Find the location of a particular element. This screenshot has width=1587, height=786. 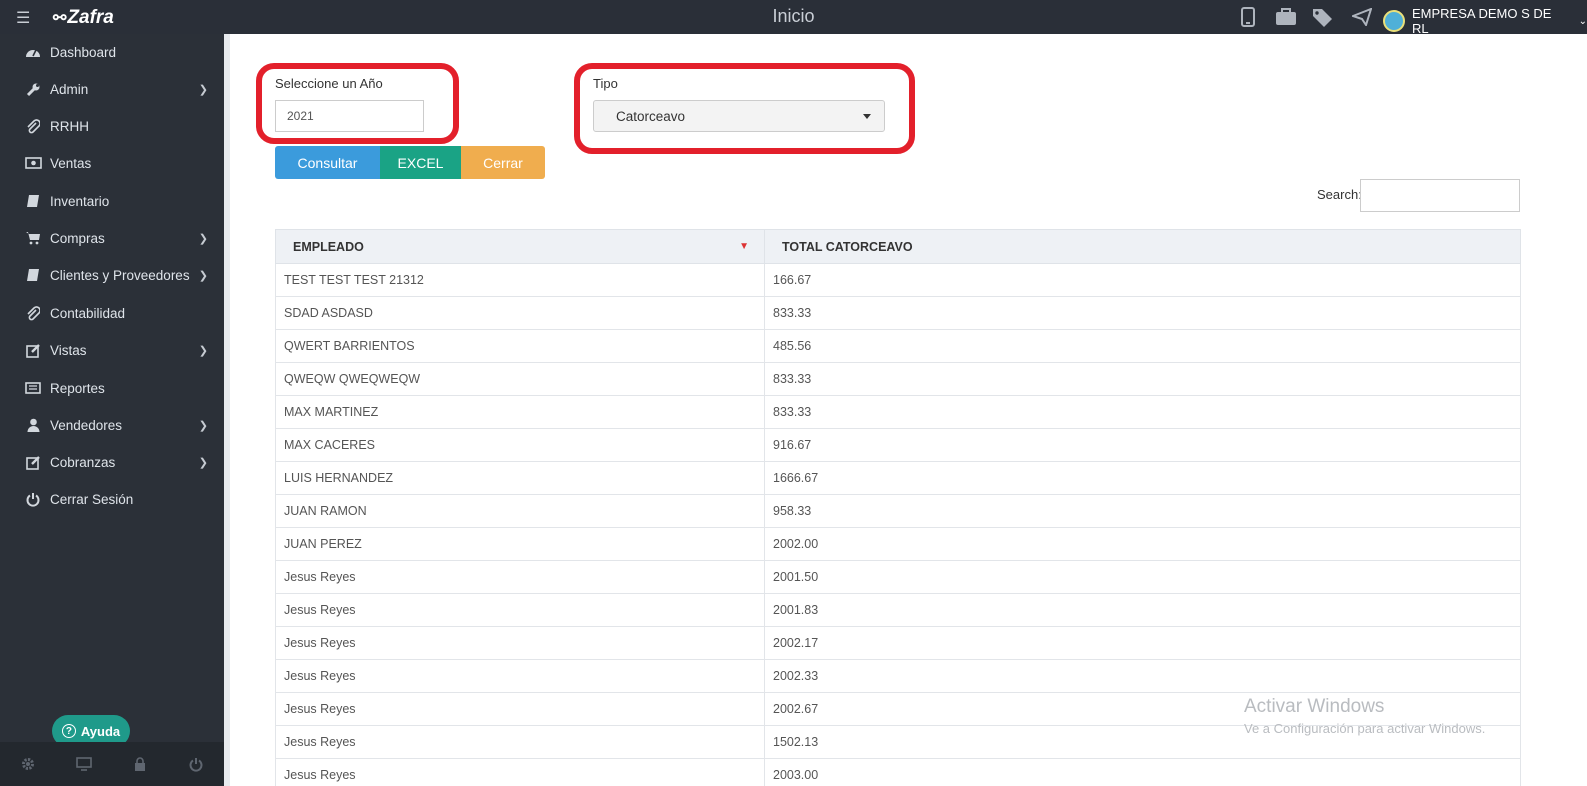

table-row: QWERT BARRIENTOS 485.56 is located at coordinates (898, 346).